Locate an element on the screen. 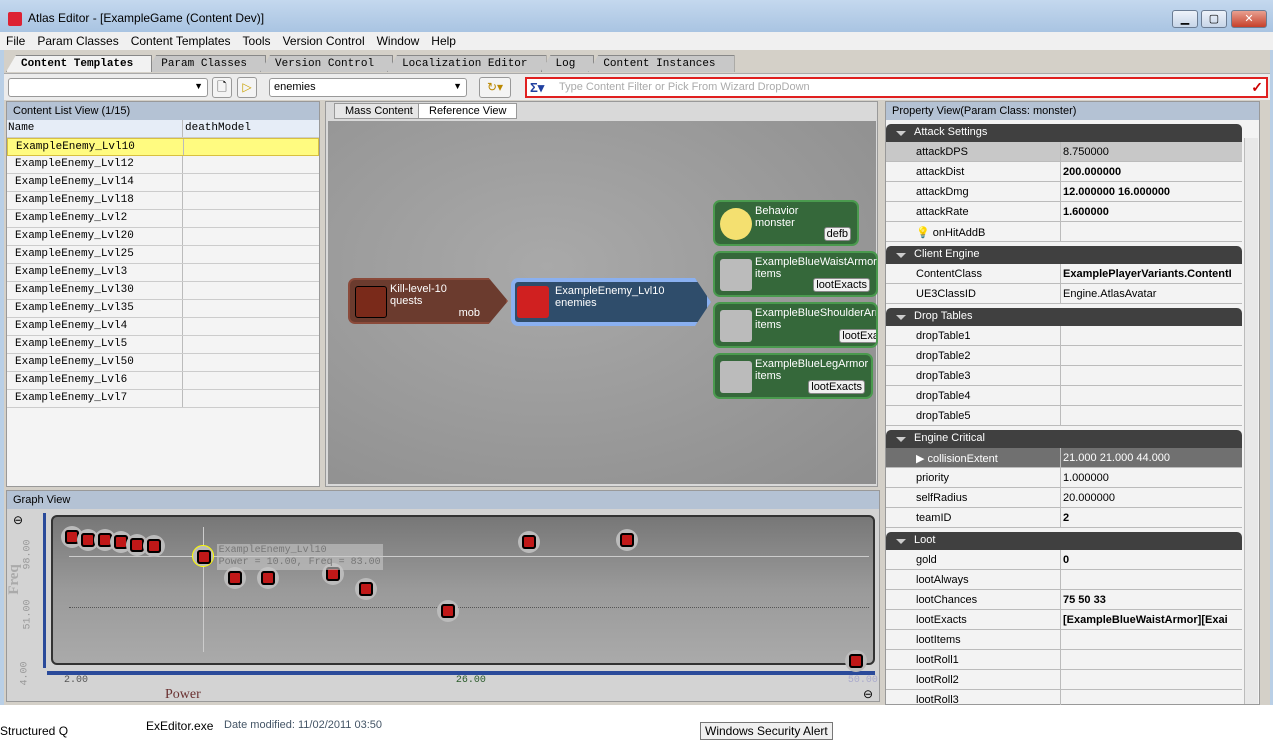  property-row: lootRoll1 is located at coordinates (1064, 660).